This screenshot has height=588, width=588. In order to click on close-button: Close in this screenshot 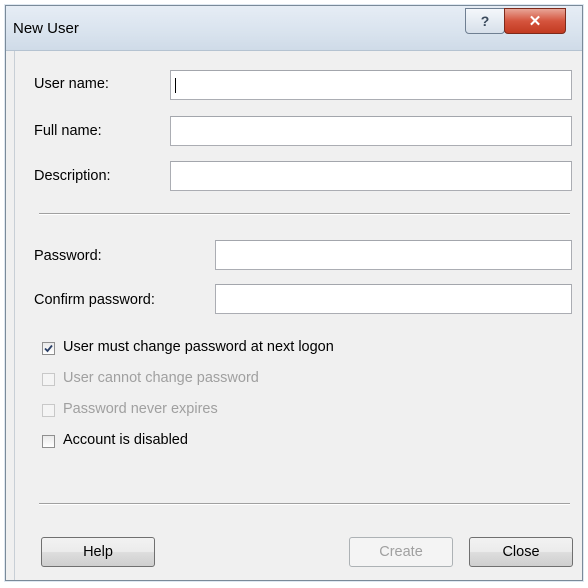, I will do `click(521, 552)`.